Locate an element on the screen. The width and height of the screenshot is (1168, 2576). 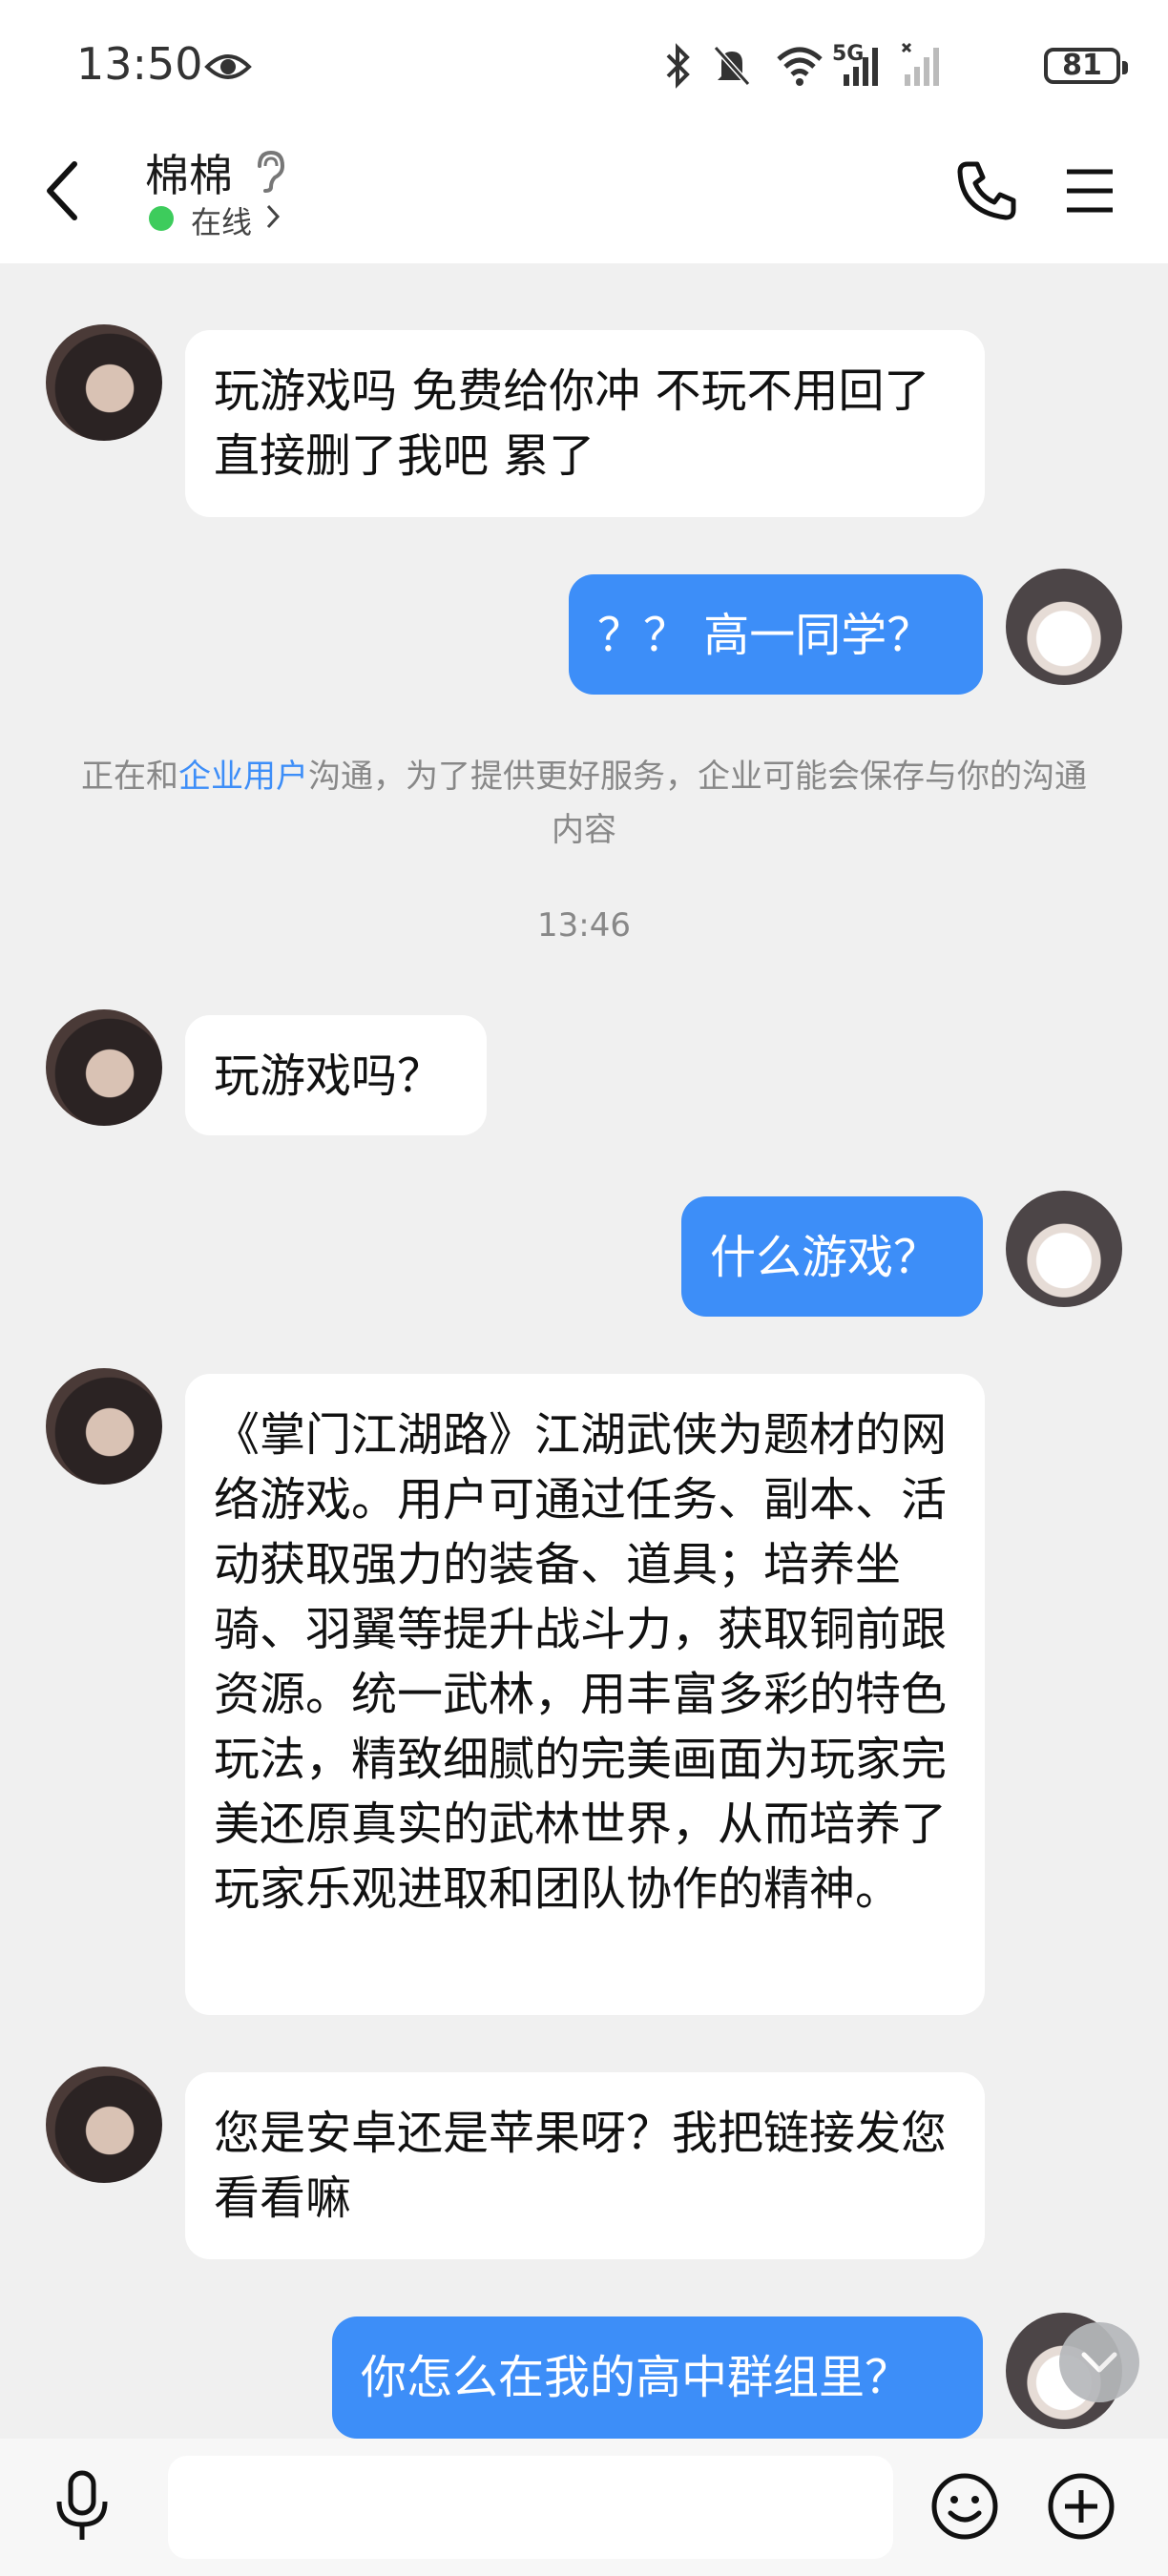
chevron-down-icon is located at coordinates (1099, 2362).